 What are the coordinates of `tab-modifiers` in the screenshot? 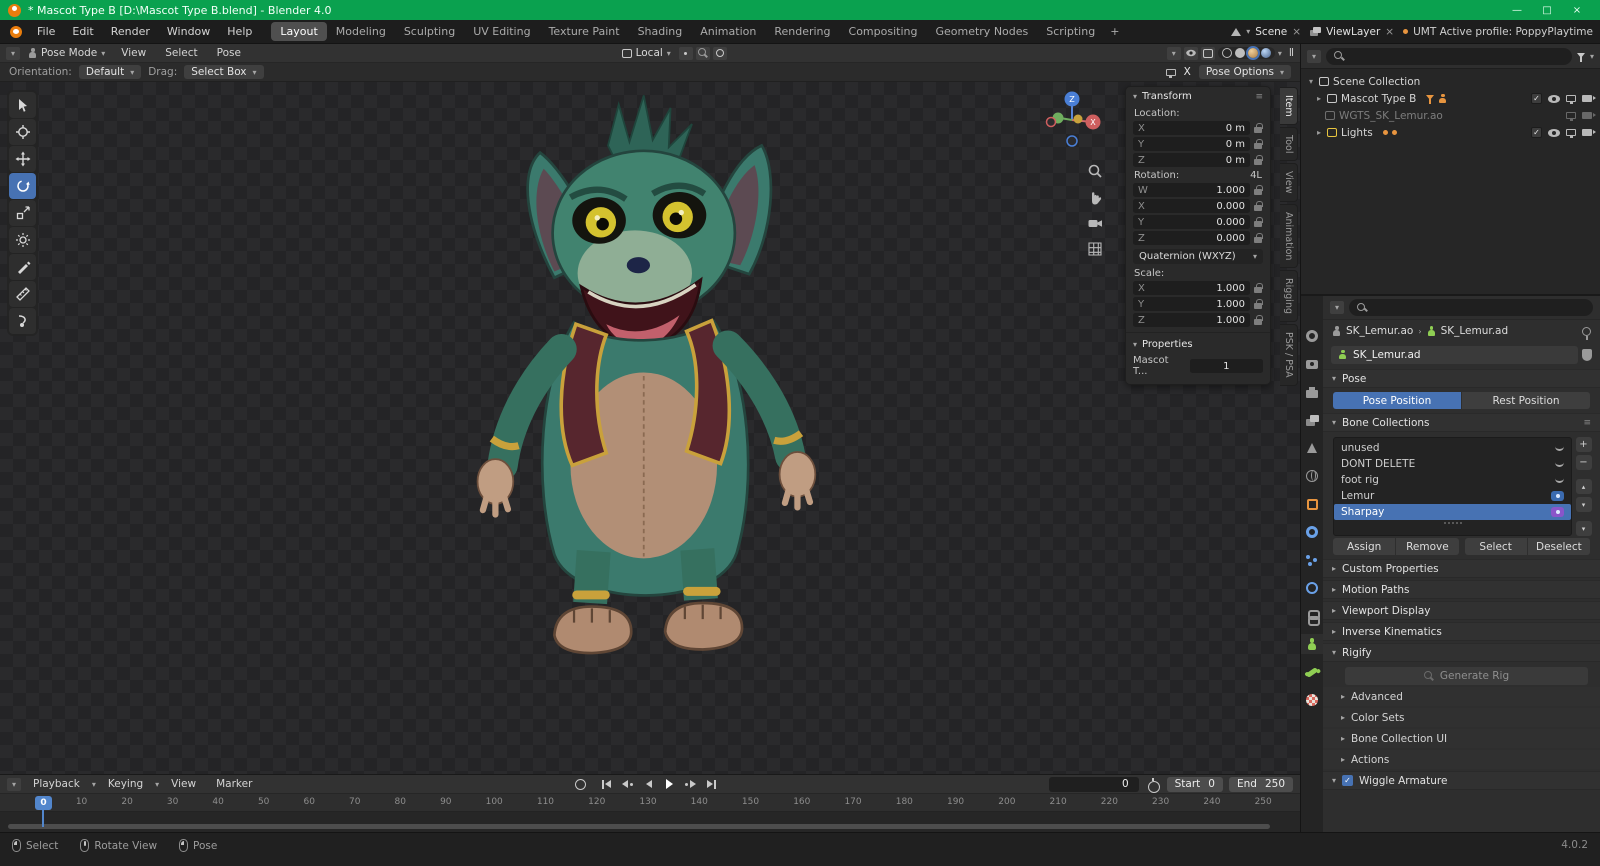 It's located at (1312, 532).